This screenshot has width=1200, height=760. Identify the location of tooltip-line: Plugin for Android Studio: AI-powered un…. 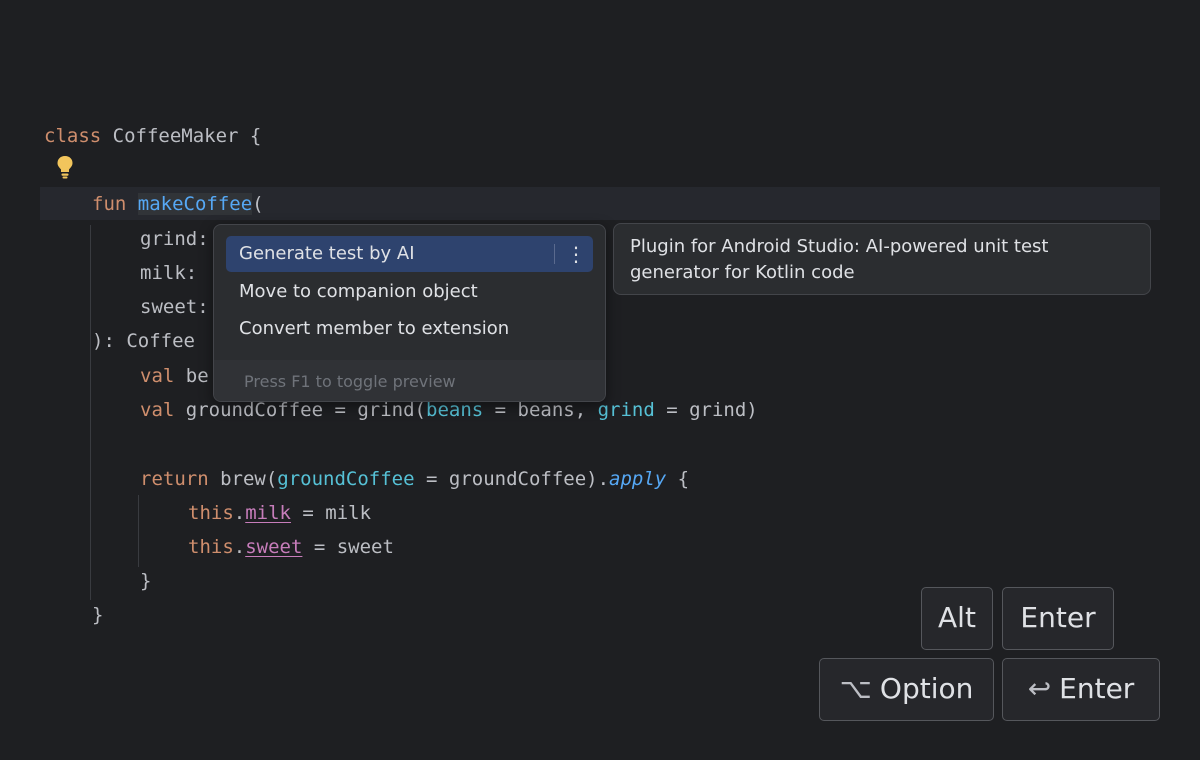
(839, 246).